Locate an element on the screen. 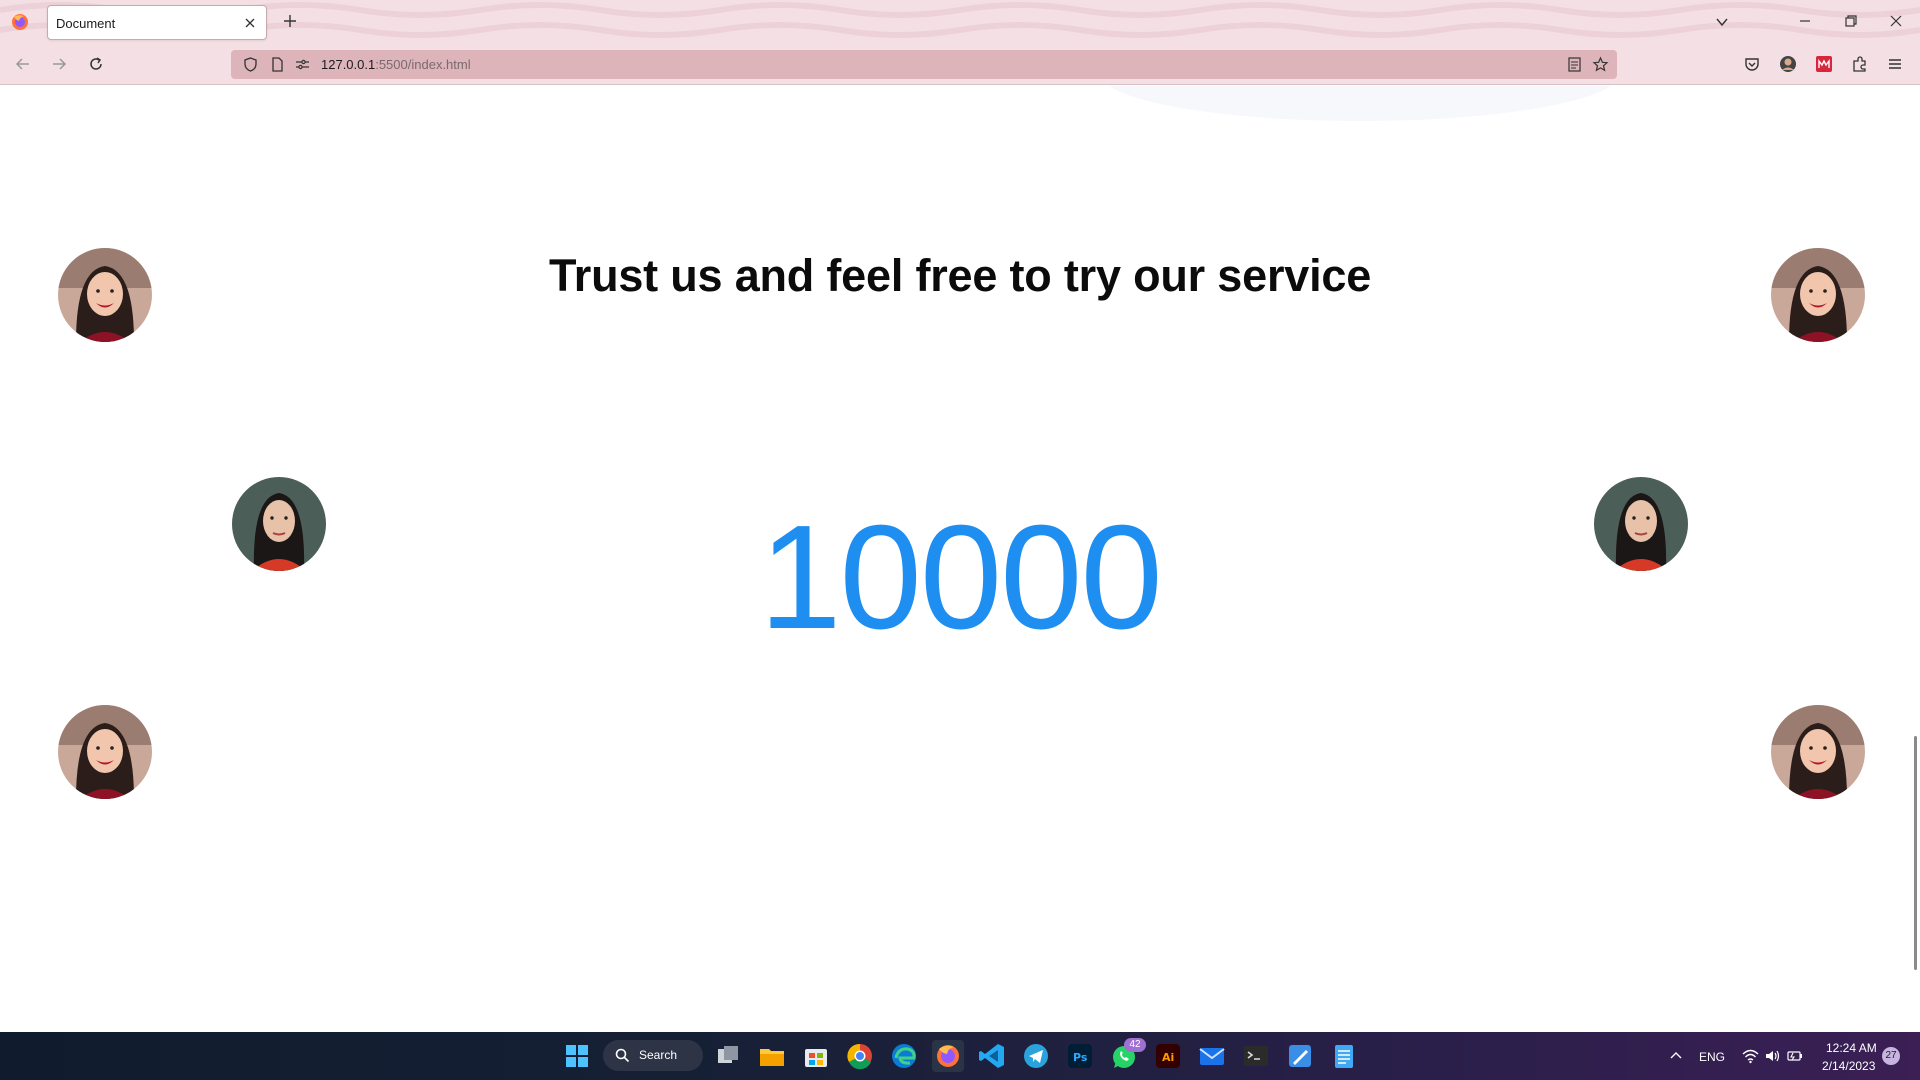 The height and width of the screenshot is (1080, 1920). tab-title: Document is located at coordinates (86, 23).